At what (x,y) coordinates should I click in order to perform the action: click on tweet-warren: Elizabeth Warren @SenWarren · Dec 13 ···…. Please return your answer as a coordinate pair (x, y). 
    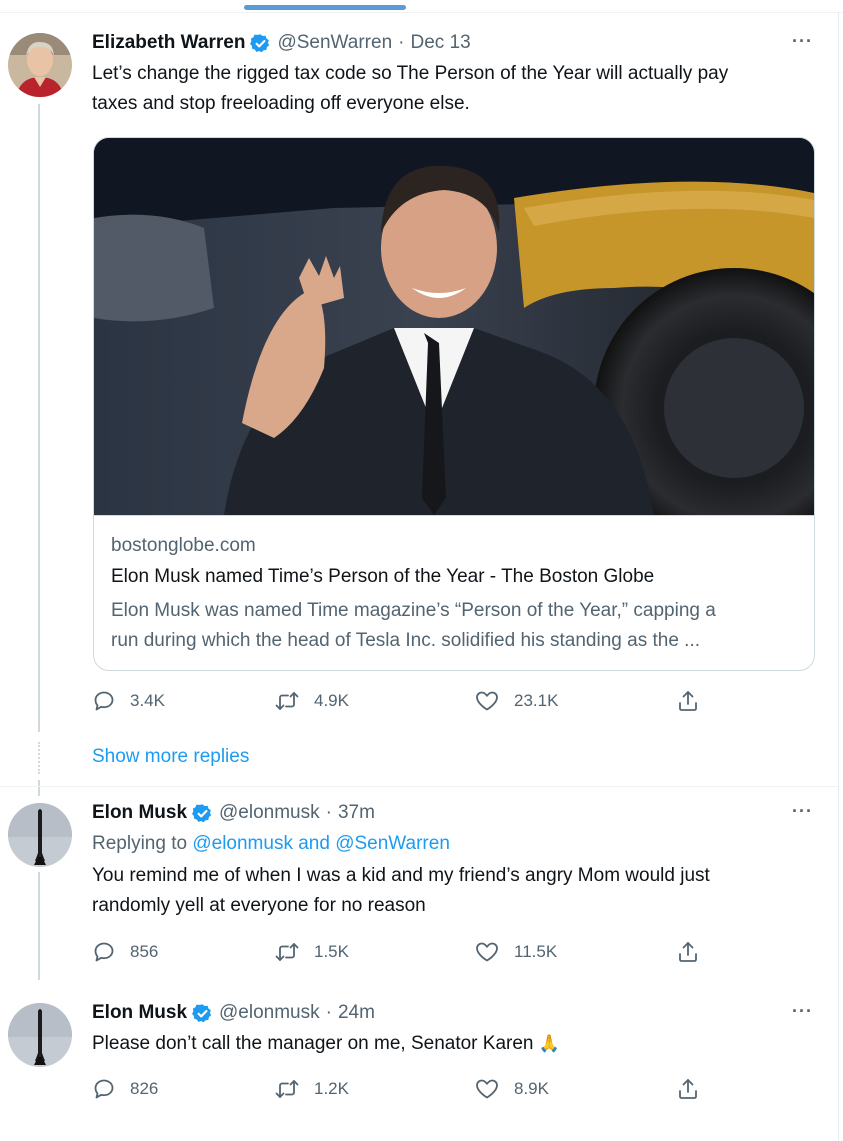
    Looking at the image, I should click on (452, 72).